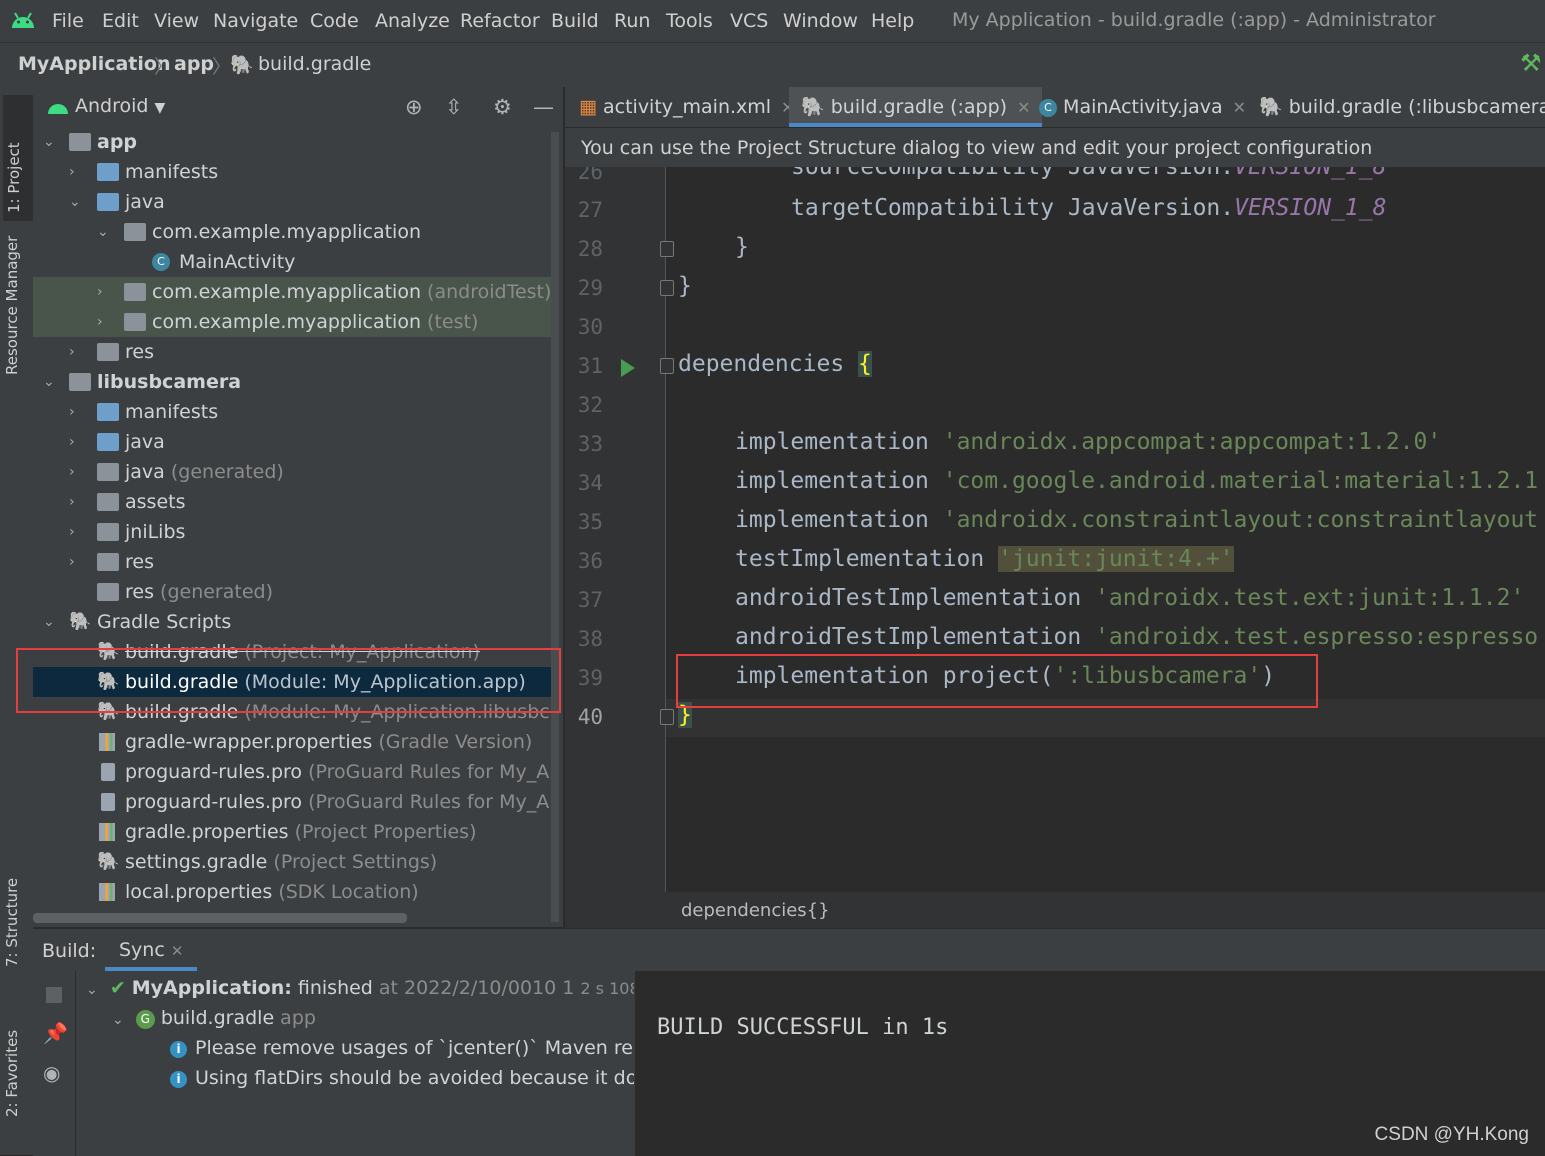 The image size is (1545, 1156). Describe the element at coordinates (108, 802) in the screenshot. I see `file-icon` at that location.